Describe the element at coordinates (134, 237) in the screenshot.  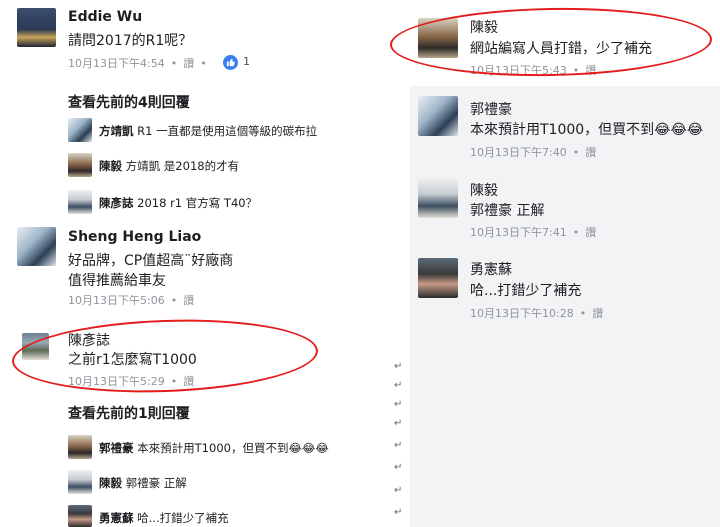
I see `comment-author: Sheng Heng Liao` at that location.